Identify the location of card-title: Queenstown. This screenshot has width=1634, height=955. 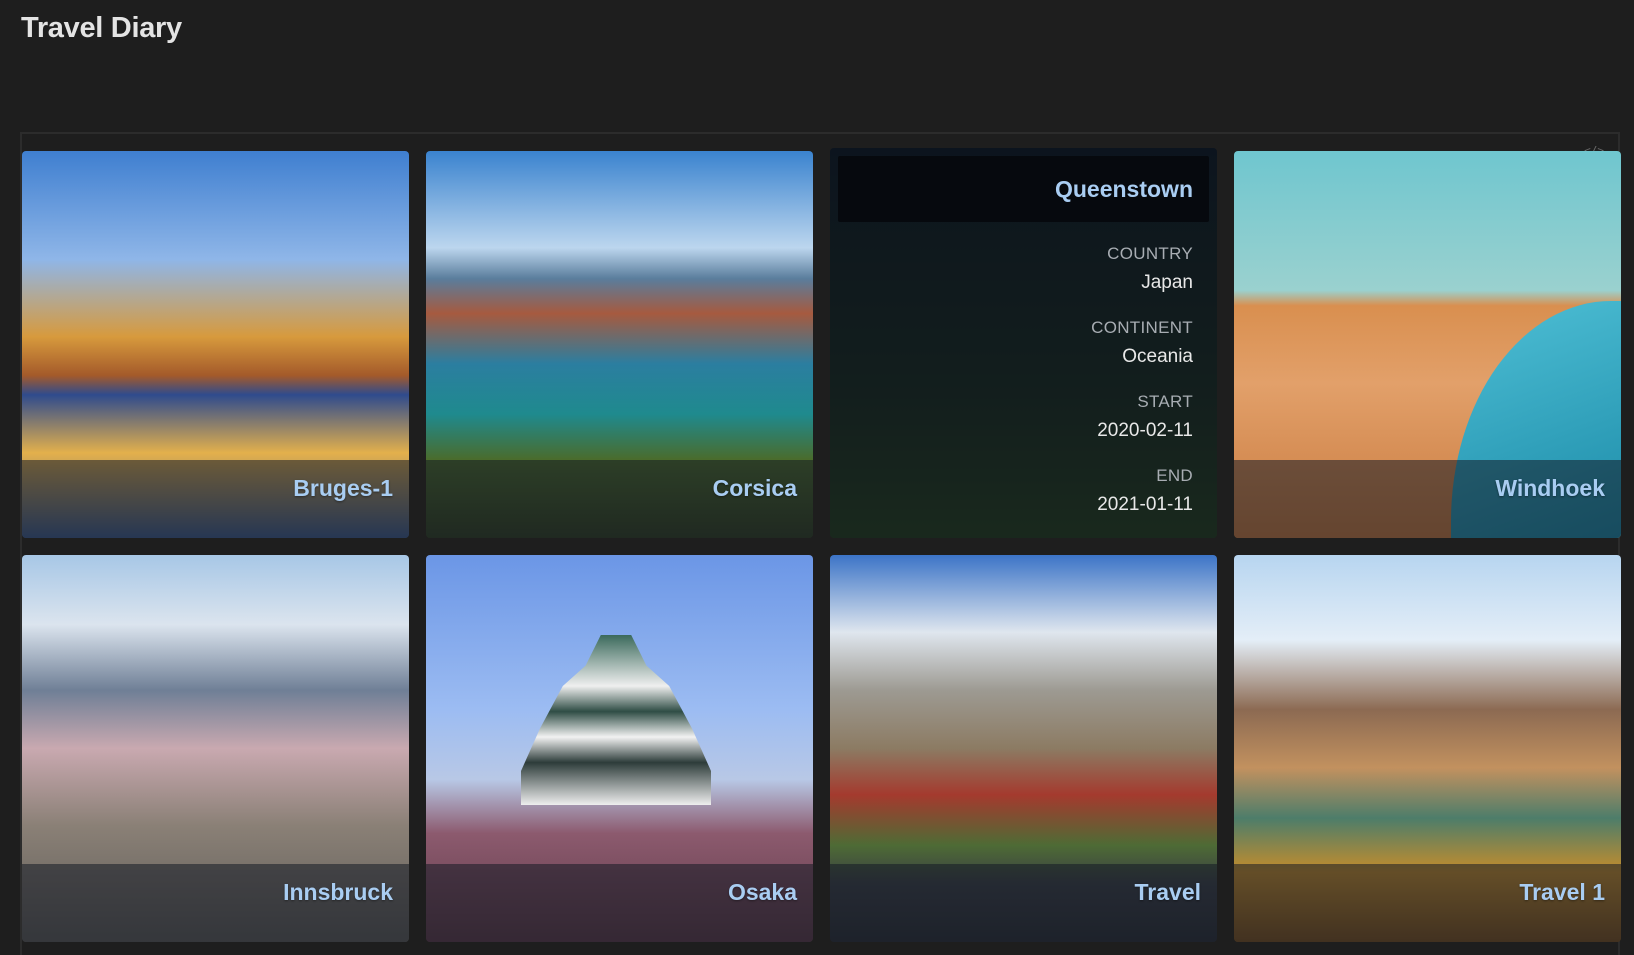
(1123, 189).